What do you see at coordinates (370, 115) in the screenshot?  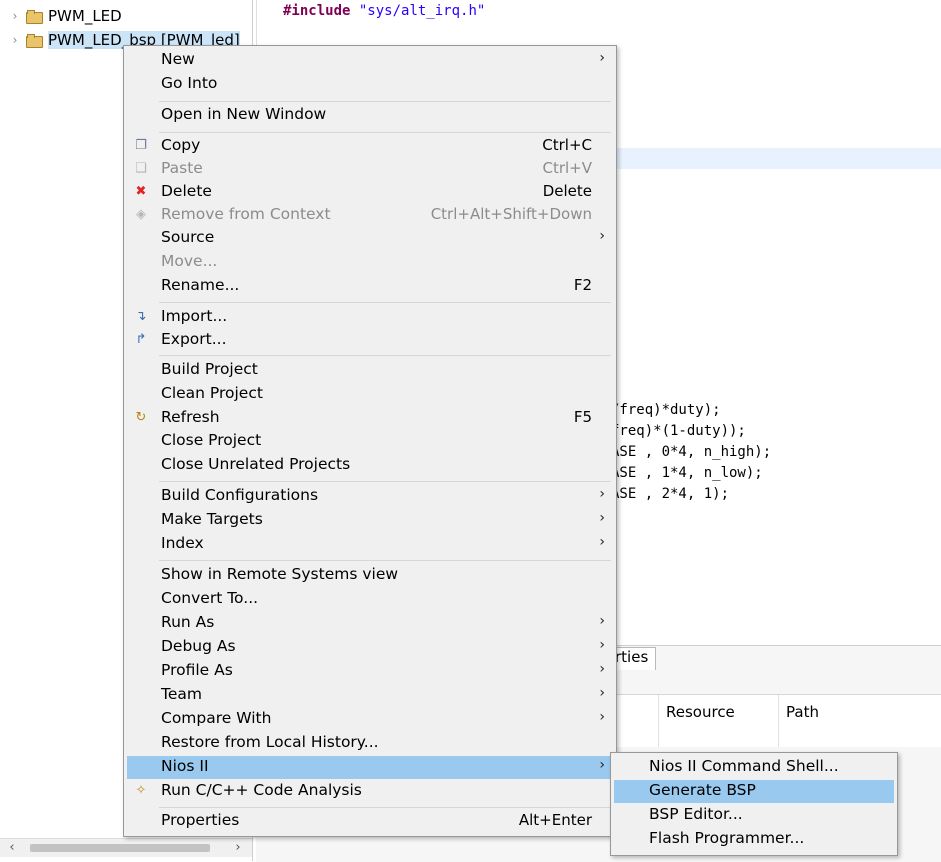 I see `menu-item-open-in-new-window: Open in New Window` at bounding box center [370, 115].